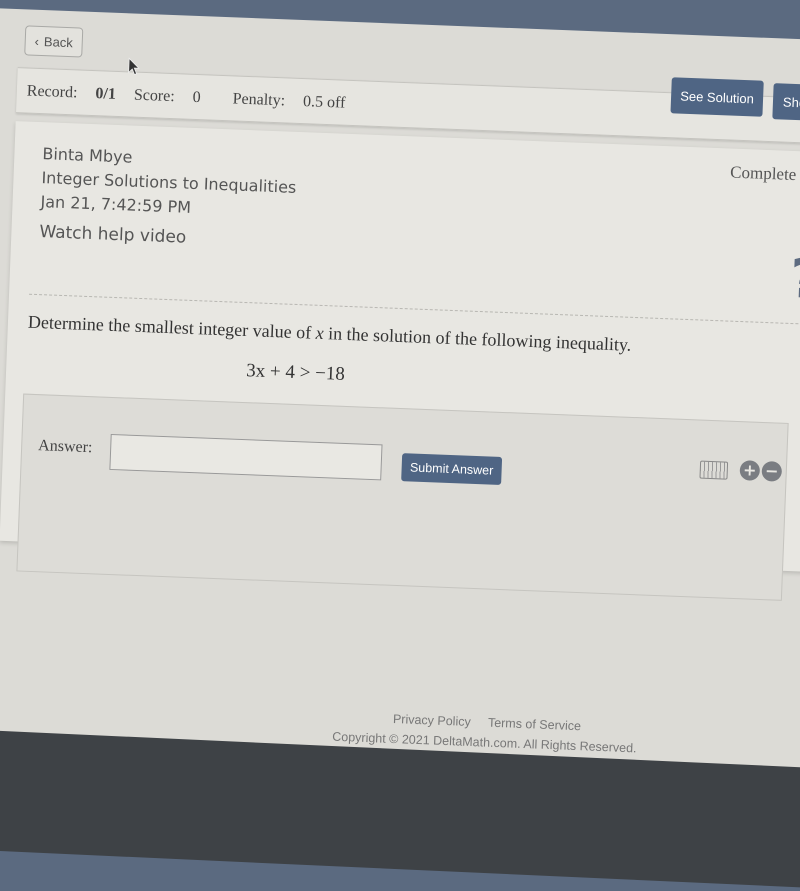 This screenshot has width=800, height=891. I want to click on privacy-policy-link: Privacy Policy, so click(432, 720).